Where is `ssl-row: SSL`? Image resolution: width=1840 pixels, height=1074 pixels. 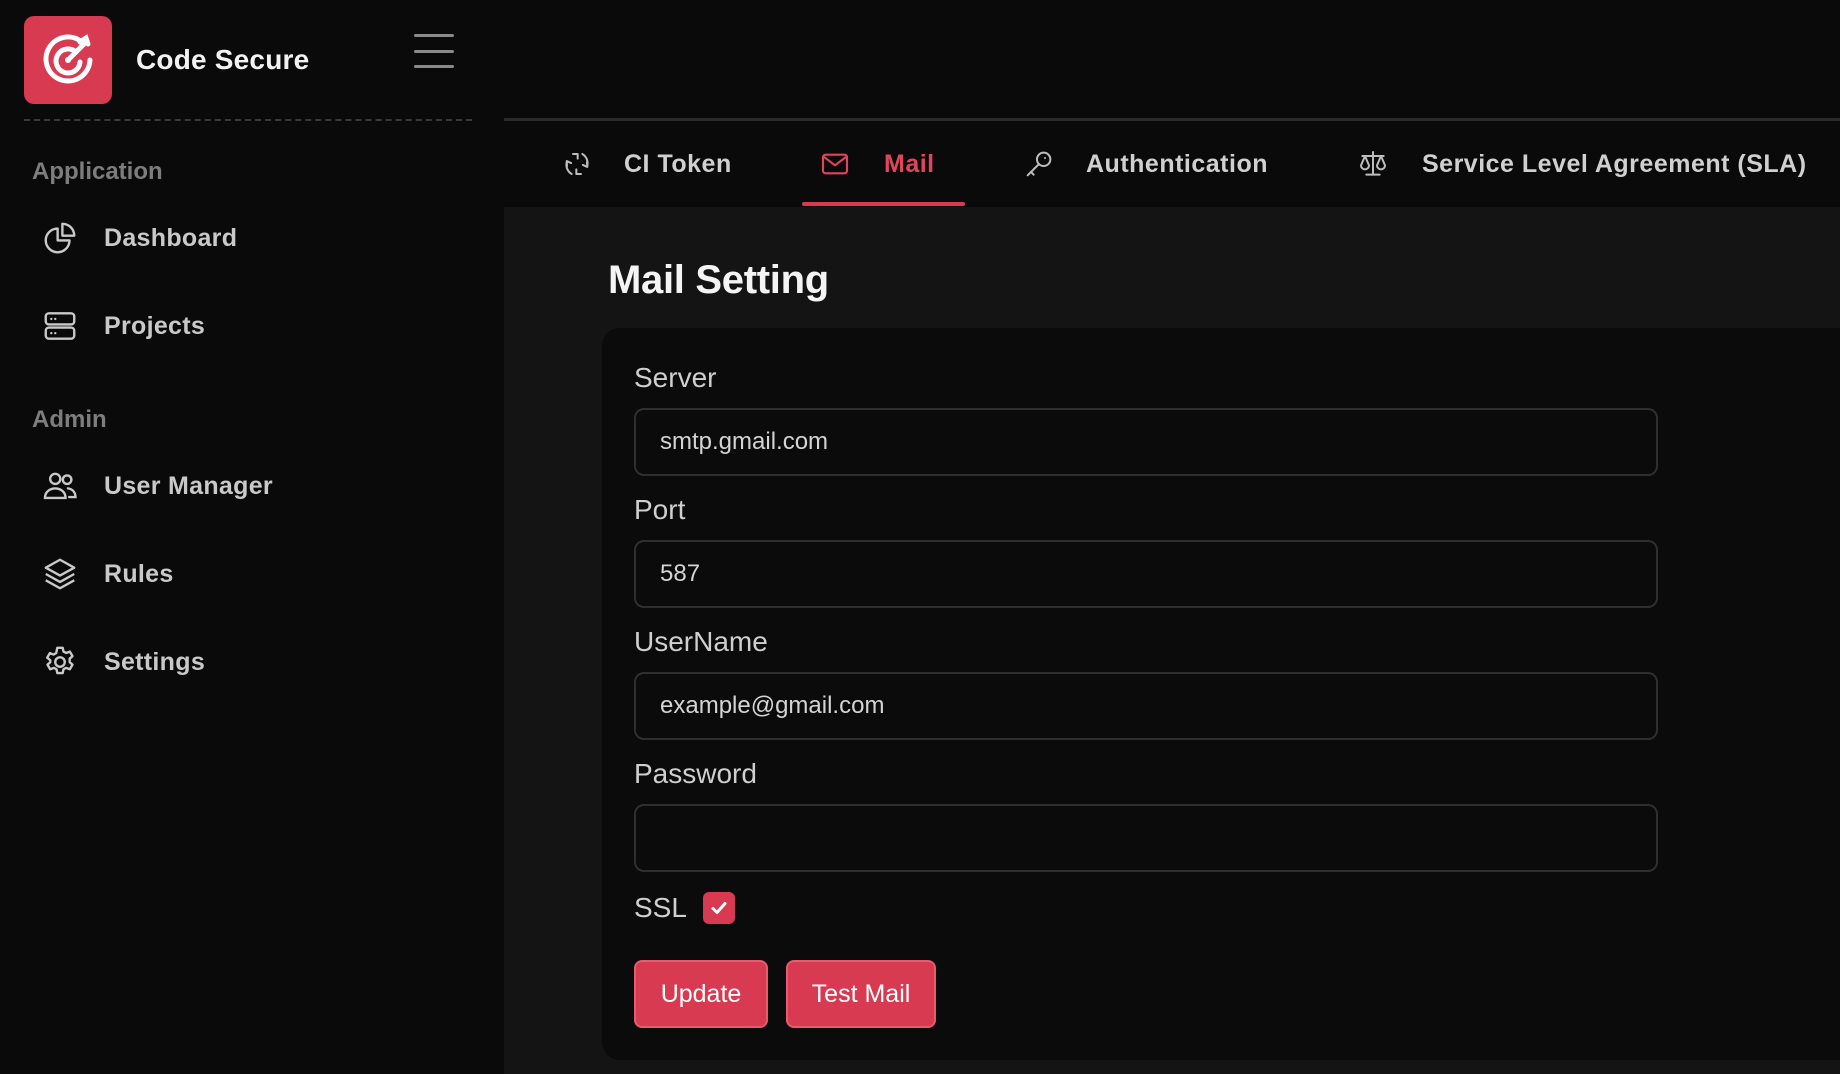
ssl-row: SSL is located at coordinates (684, 908).